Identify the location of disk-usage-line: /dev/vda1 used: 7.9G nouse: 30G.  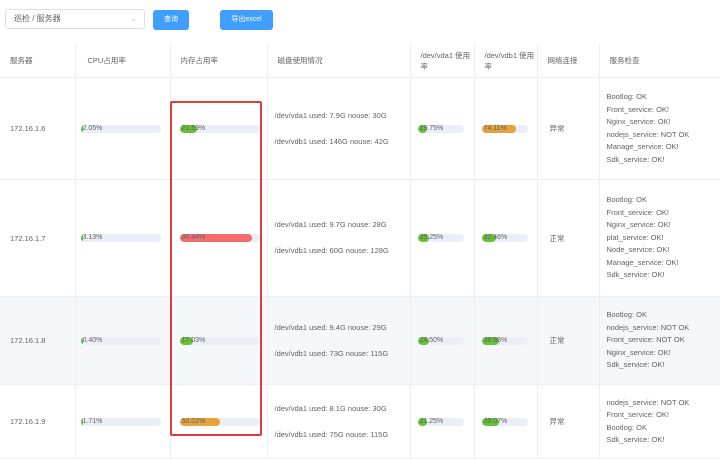
(342, 116).